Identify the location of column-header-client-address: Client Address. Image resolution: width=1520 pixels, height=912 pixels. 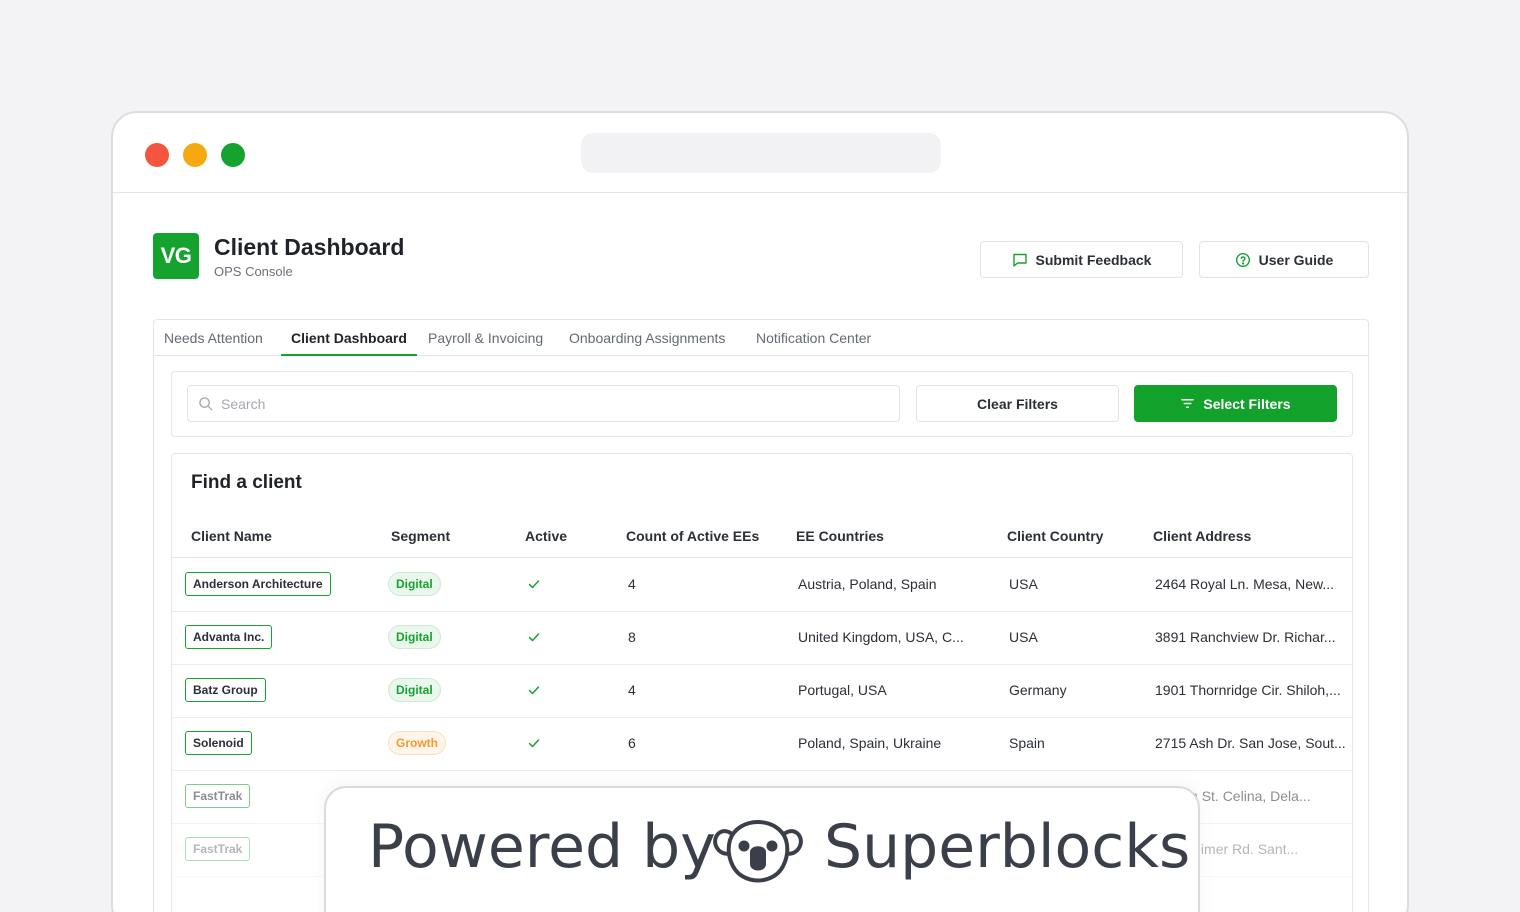
(1202, 536).